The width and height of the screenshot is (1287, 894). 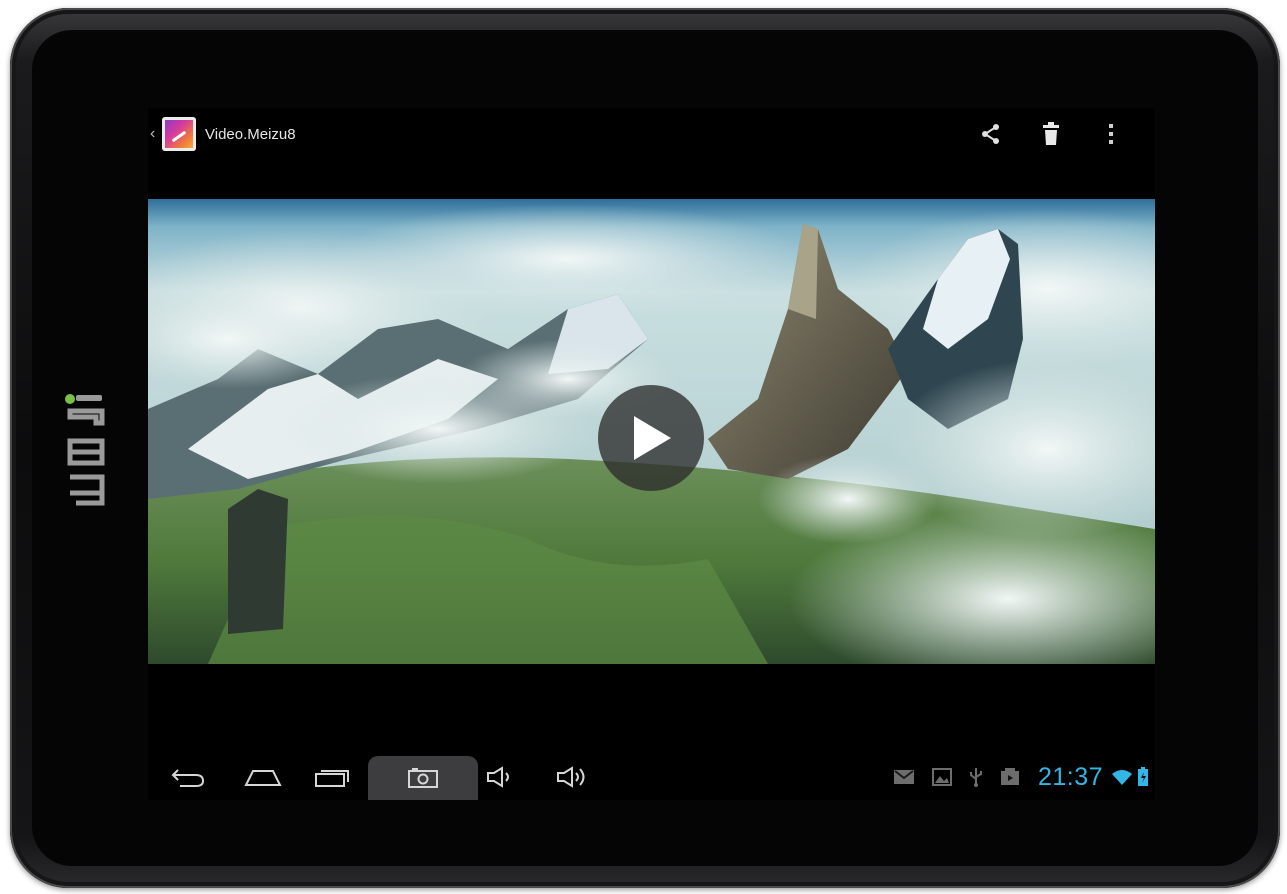 I want to click on inar-logo-icon, so click(x=86, y=457).